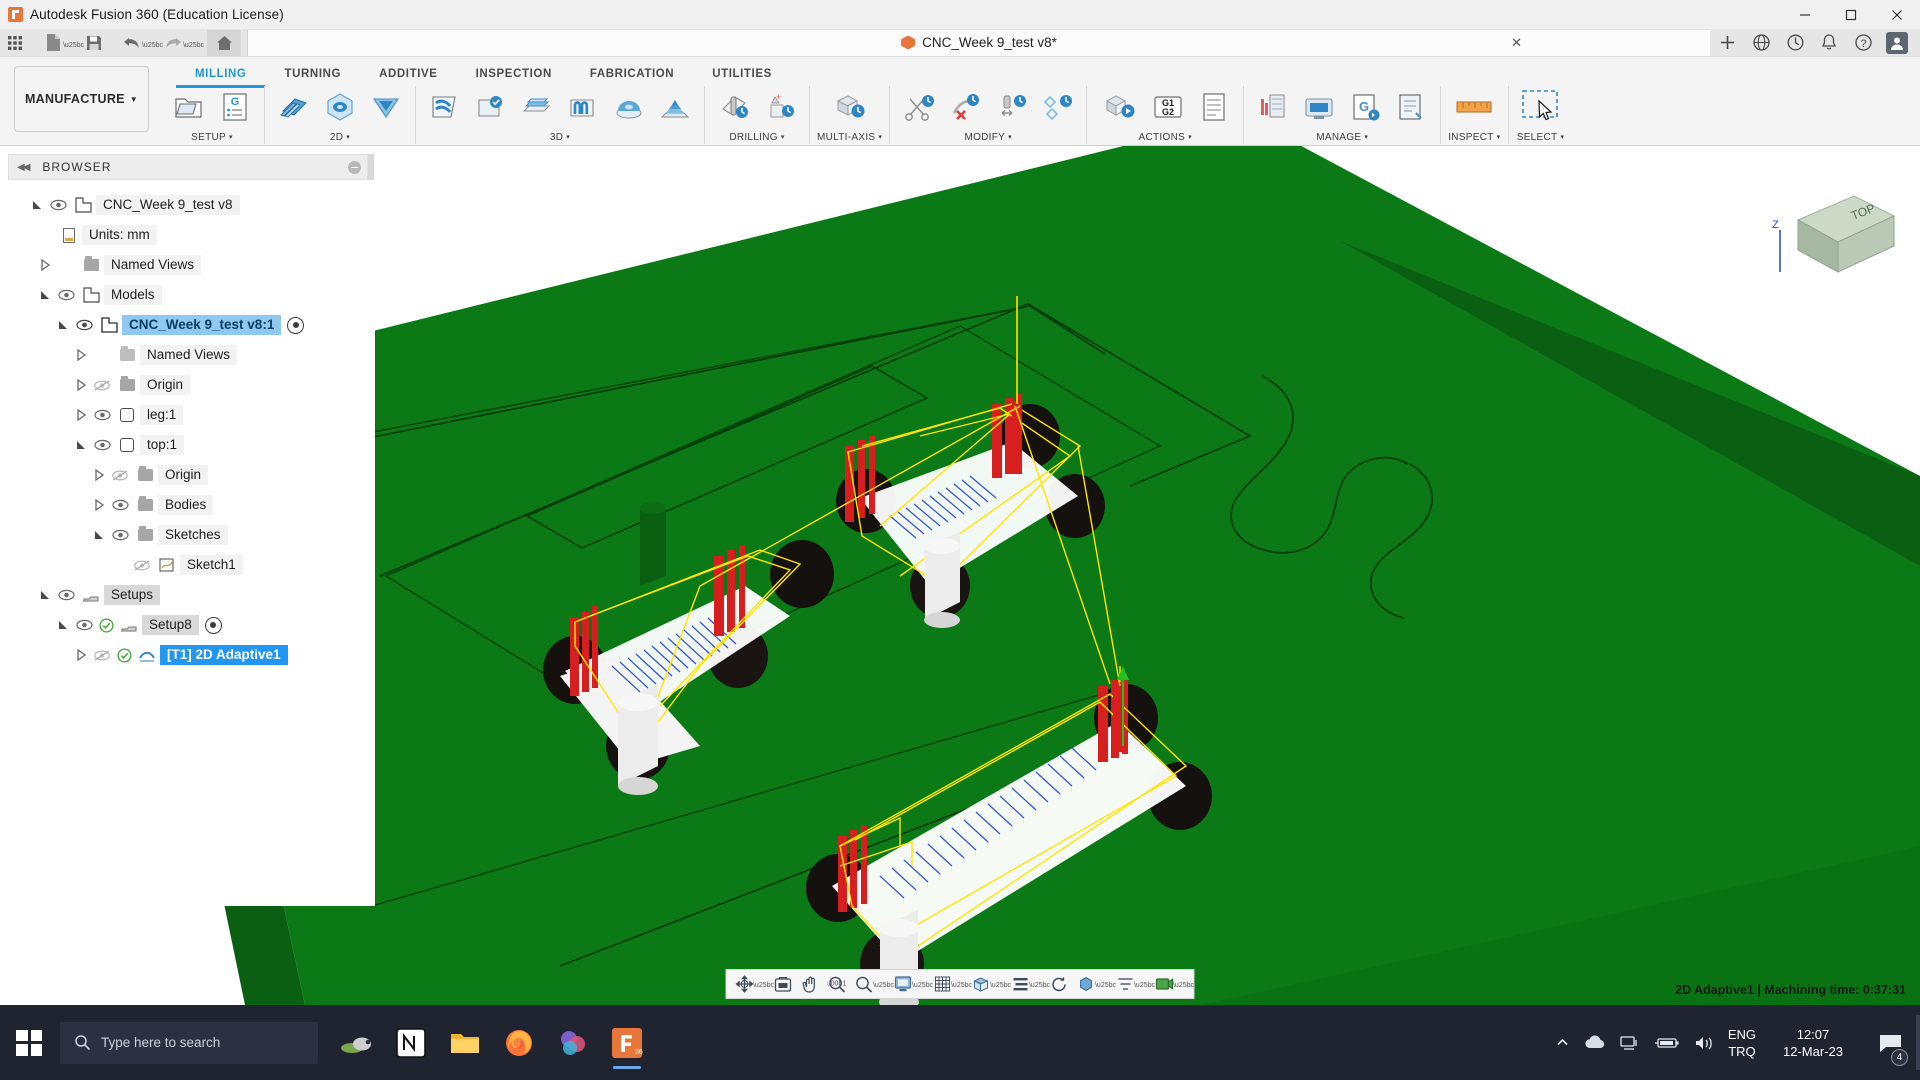 This screenshot has height=1080, width=1920. What do you see at coordinates (187, 205) in the screenshot?
I see `tree-row-root: CNC_Week 9_test v8` at bounding box center [187, 205].